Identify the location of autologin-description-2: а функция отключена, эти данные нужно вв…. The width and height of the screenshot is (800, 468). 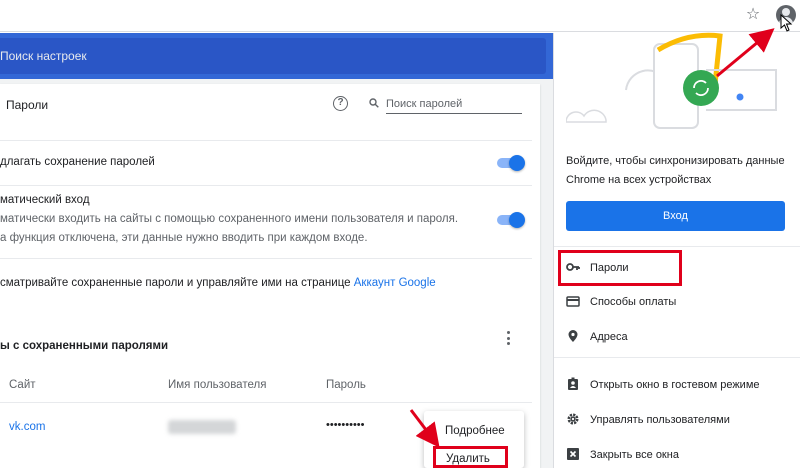
(184, 238).